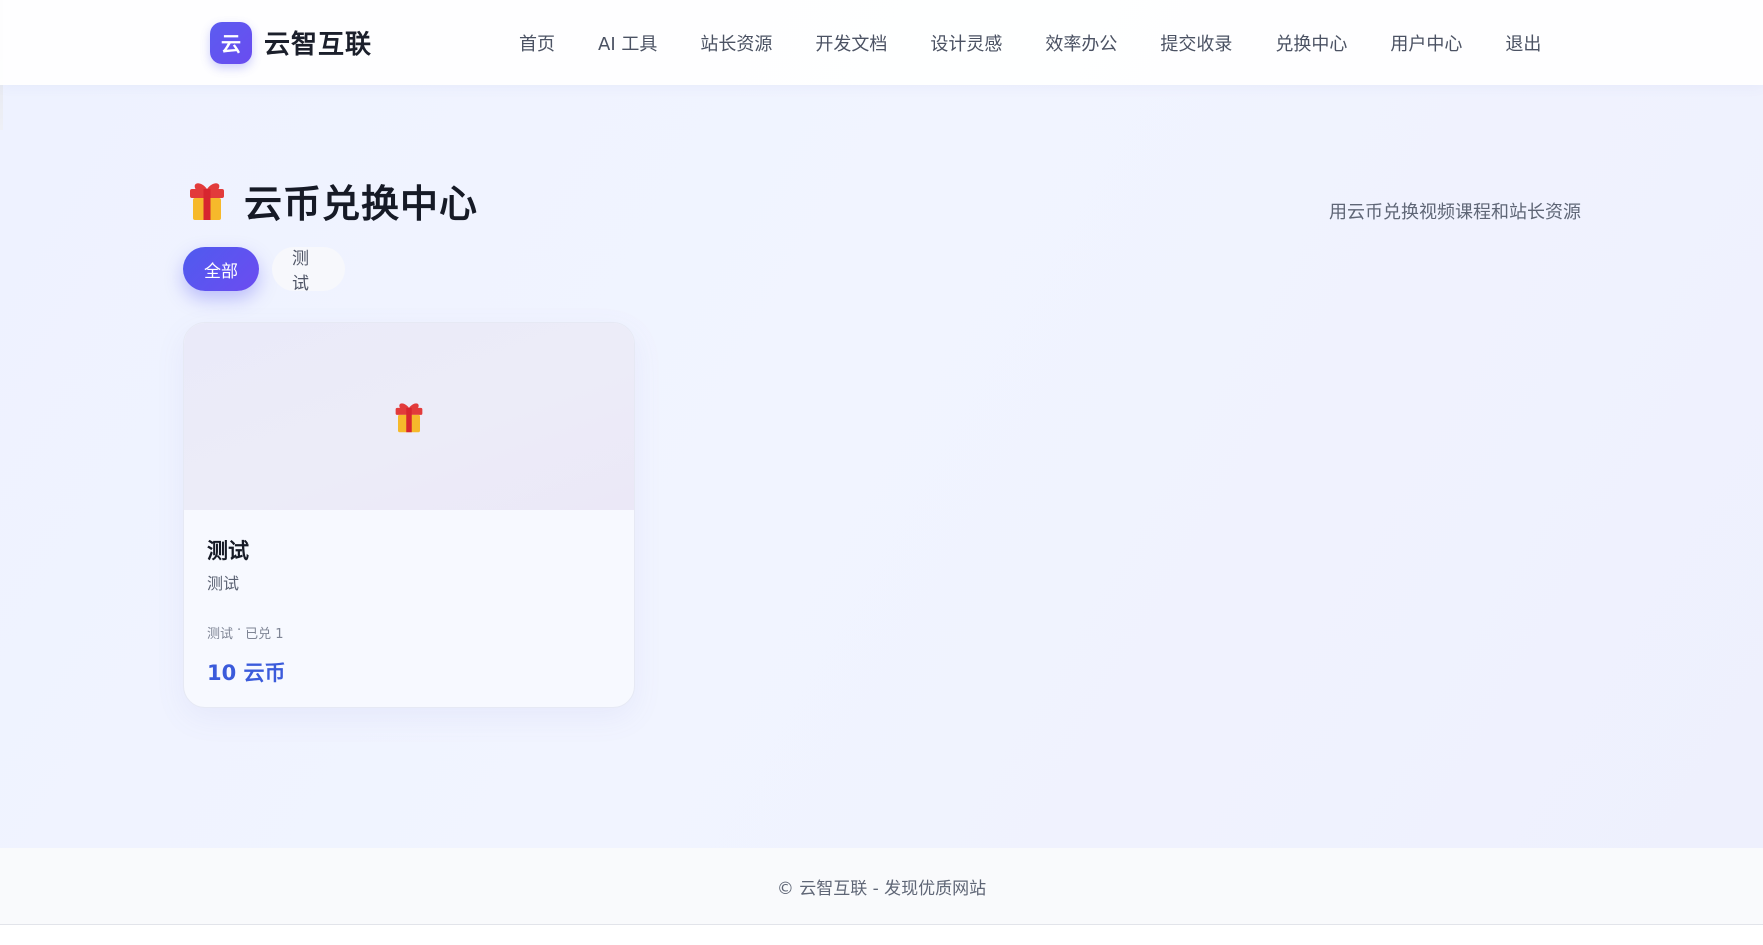 This screenshot has width=1763, height=945. I want to click on nav-design-inspiration: 设计灵感, so click(966, 43).